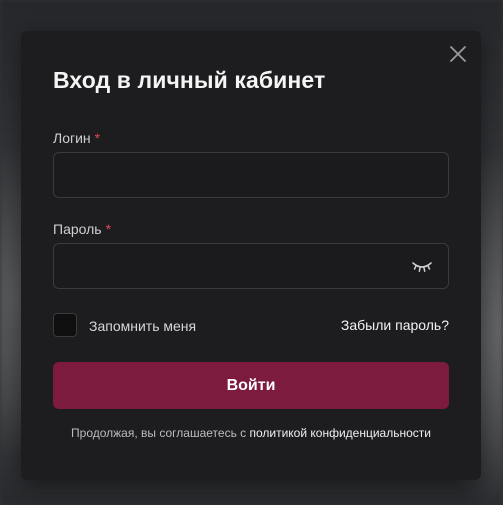 This screenshot has width=503, height=505. Describe the element at coordinates (77, 229) in the screenshot. I see `password-label-text: Пароль` at that location.